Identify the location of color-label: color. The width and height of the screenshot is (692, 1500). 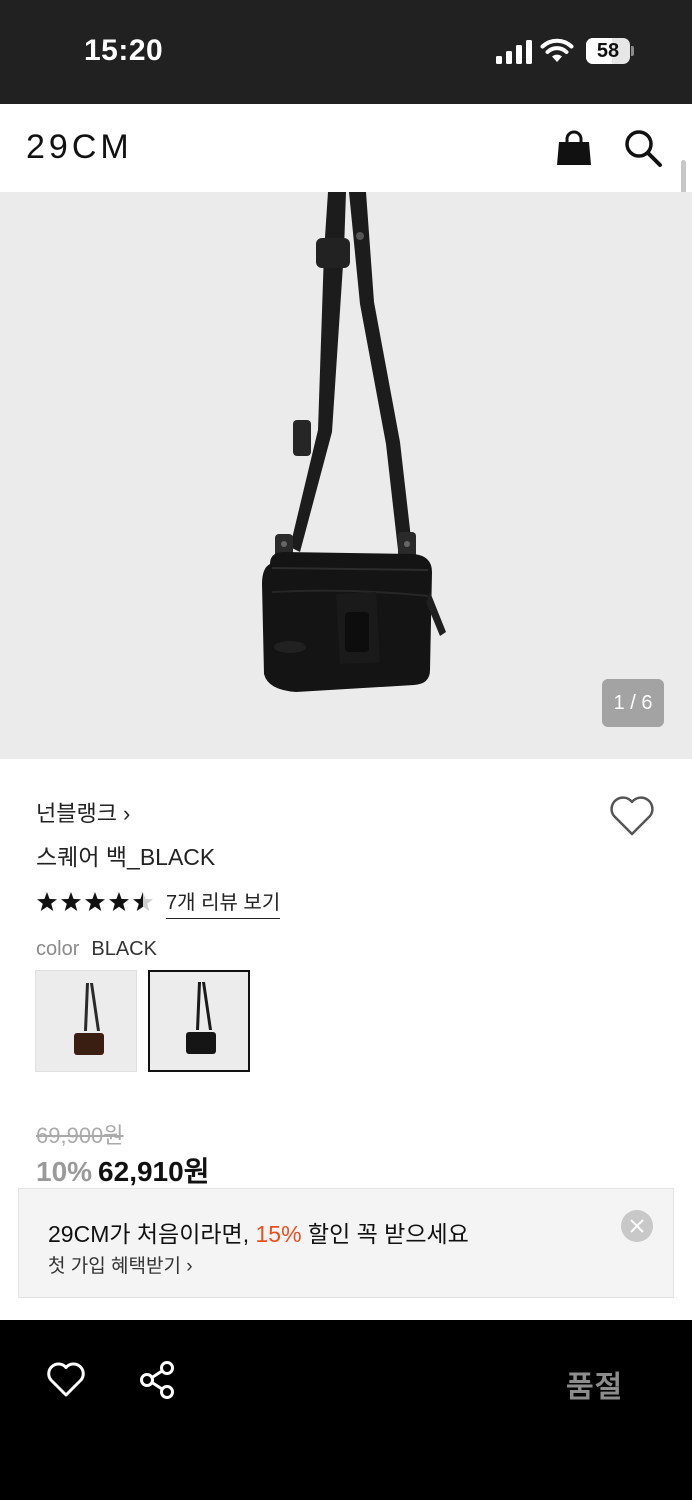
(58, 949).